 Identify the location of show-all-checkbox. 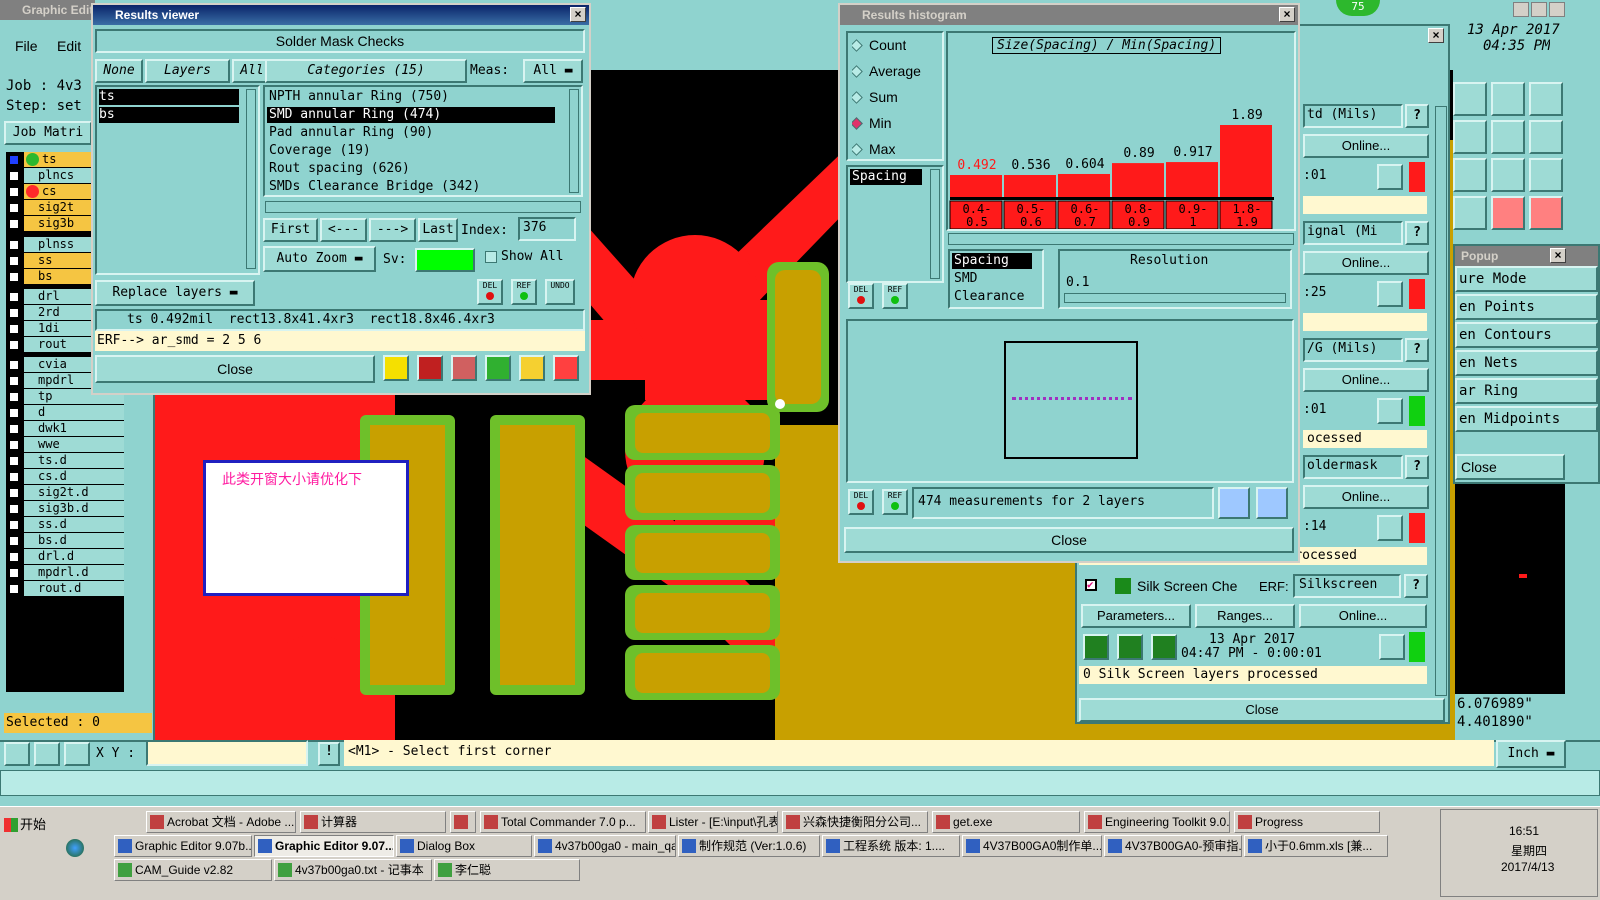
(491, 257).